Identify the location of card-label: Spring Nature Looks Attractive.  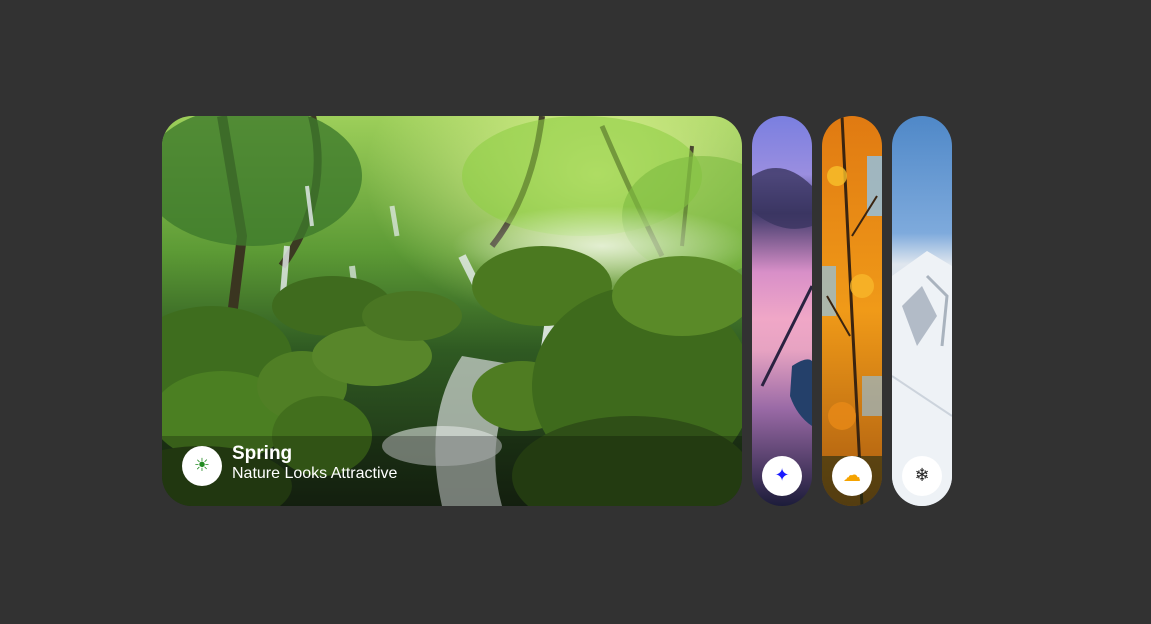
(314, 464).